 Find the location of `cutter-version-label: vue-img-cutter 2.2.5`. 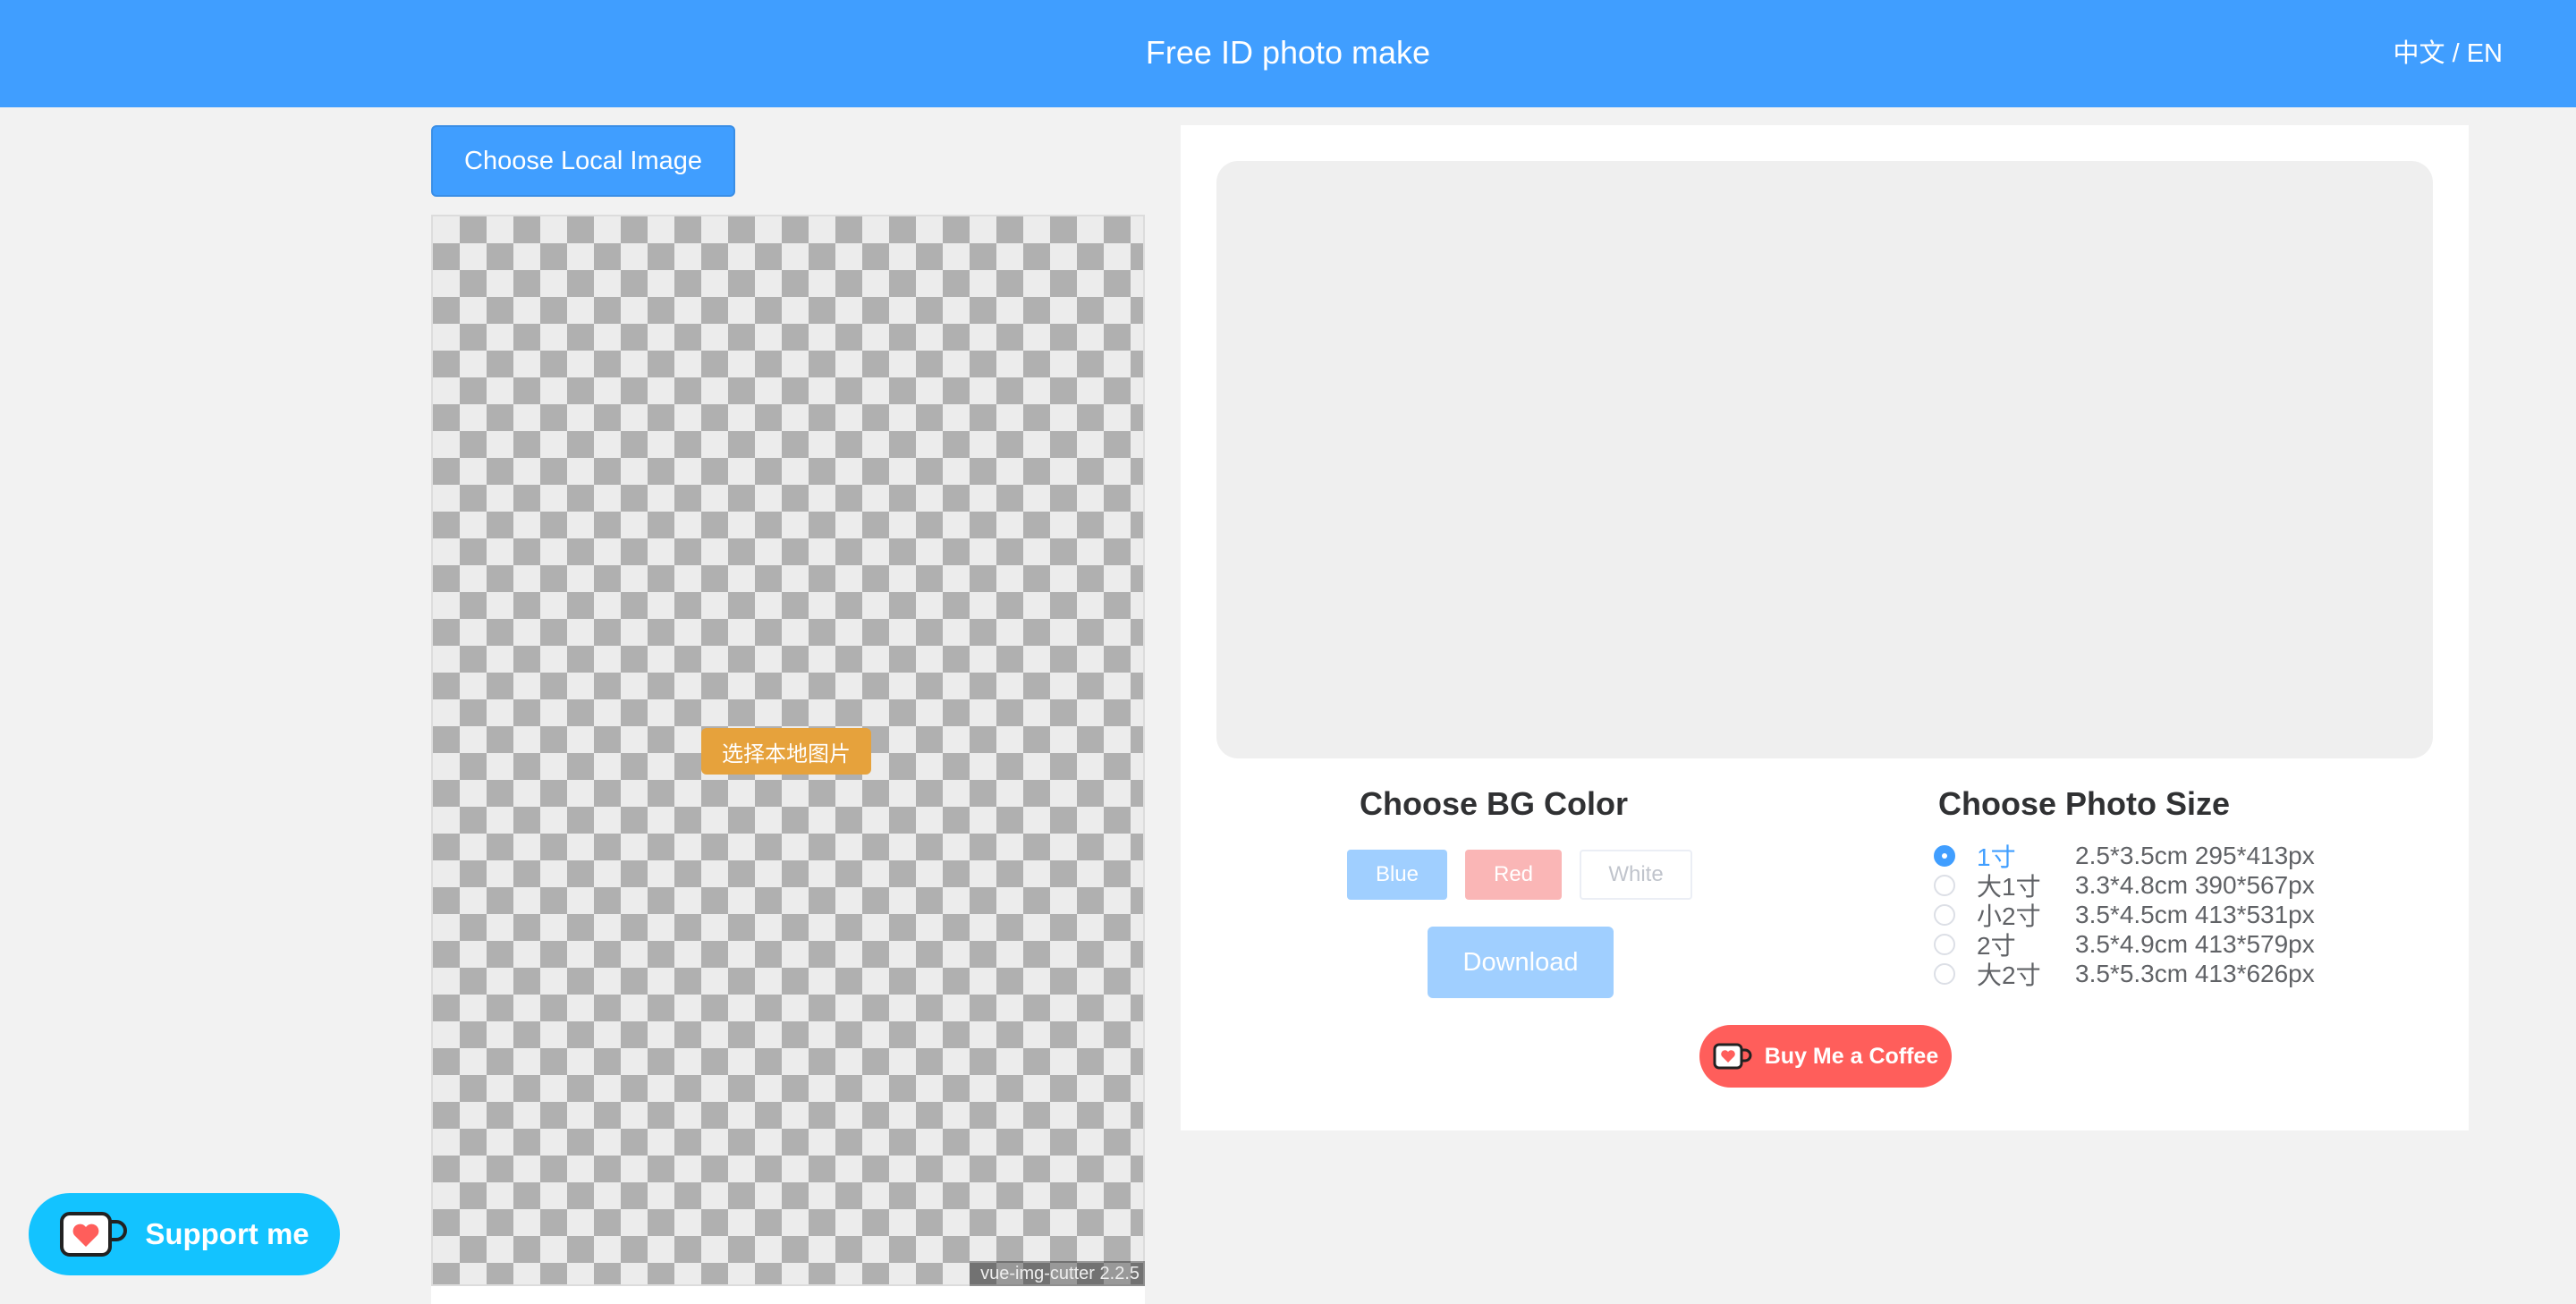

cutter-version-label: vue-img-cutter 2.2.5 is located at coordinates (1057, 1273).